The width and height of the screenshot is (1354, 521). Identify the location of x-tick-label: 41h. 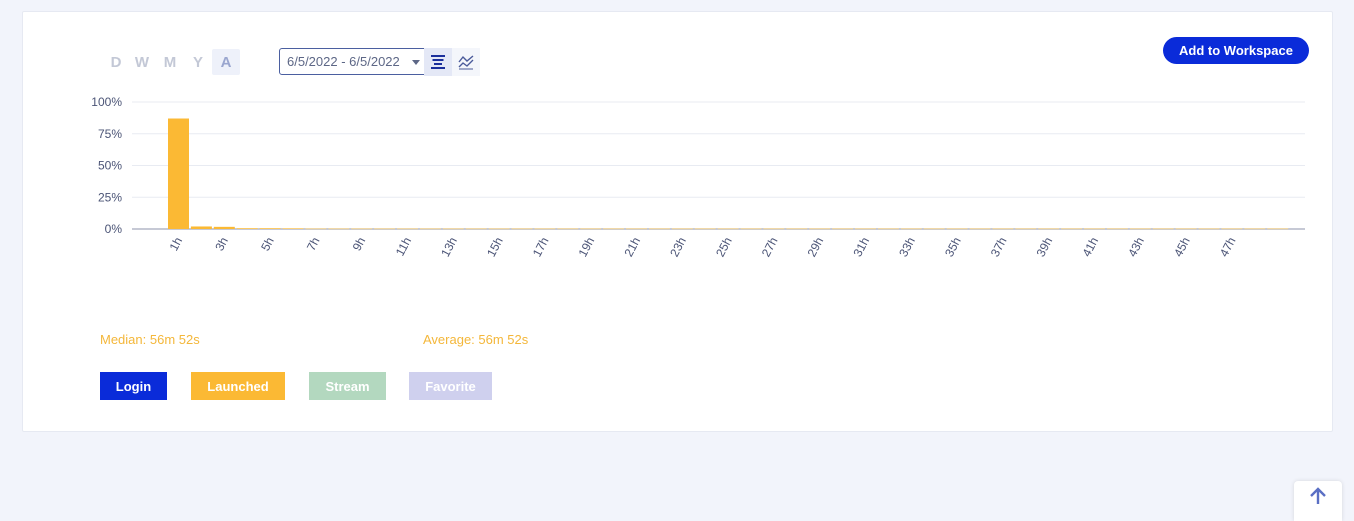
(1090, 247).